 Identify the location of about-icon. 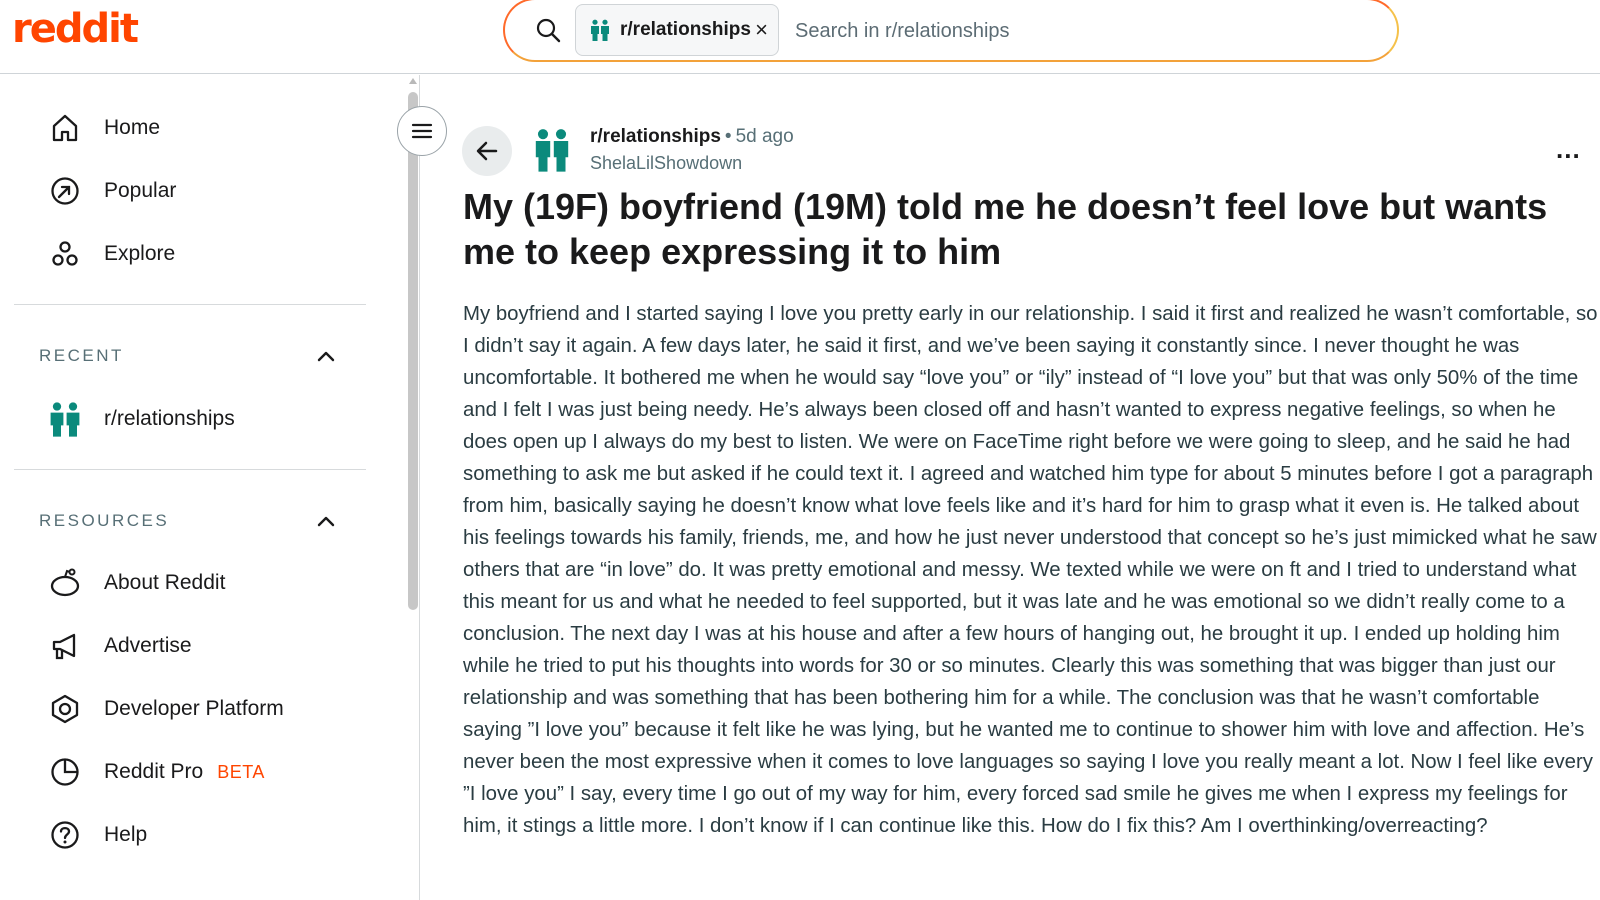
(65, 583).